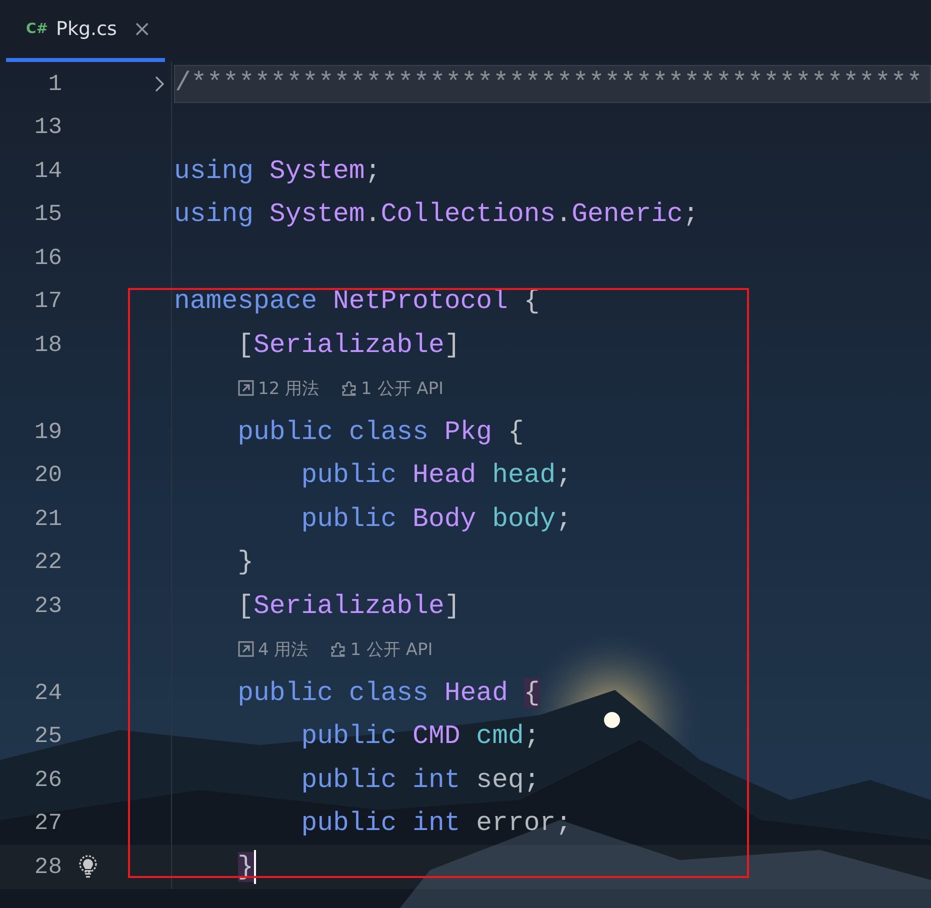  Describe the element at coordinates (47, 214) in the screenshot. I see `line-number: 15` at that location.